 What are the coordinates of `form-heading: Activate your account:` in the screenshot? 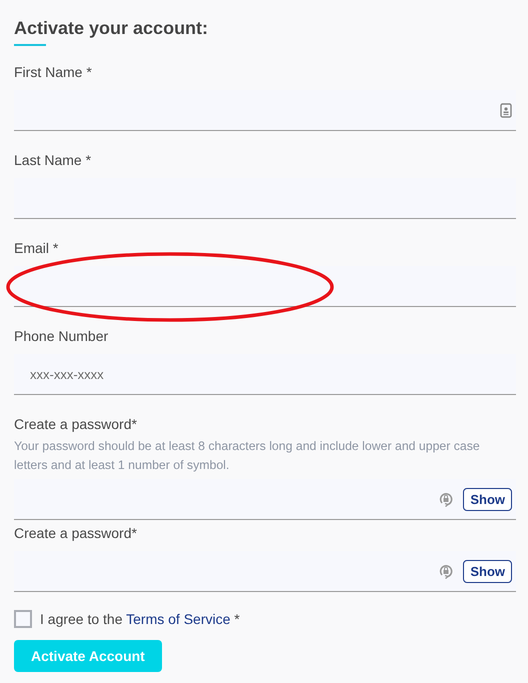 It's located at (112, 28).